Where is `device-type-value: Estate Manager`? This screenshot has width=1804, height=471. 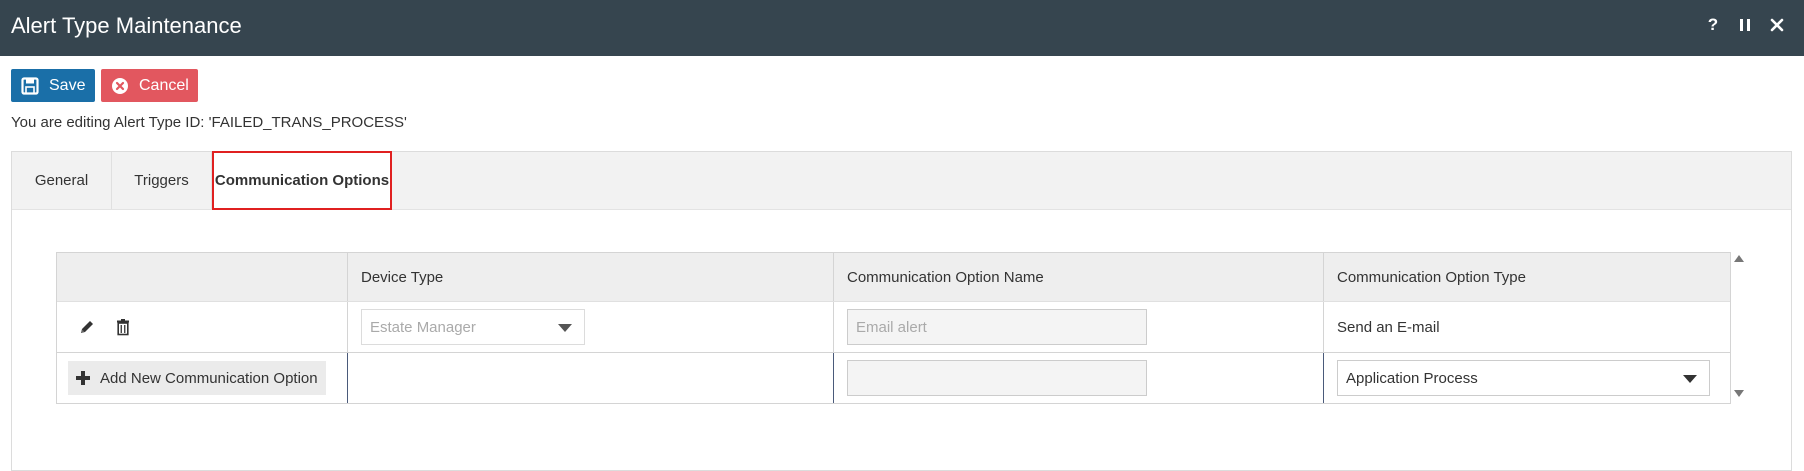 device-type-value: Estate Manager is located at coordinates (423, 327).